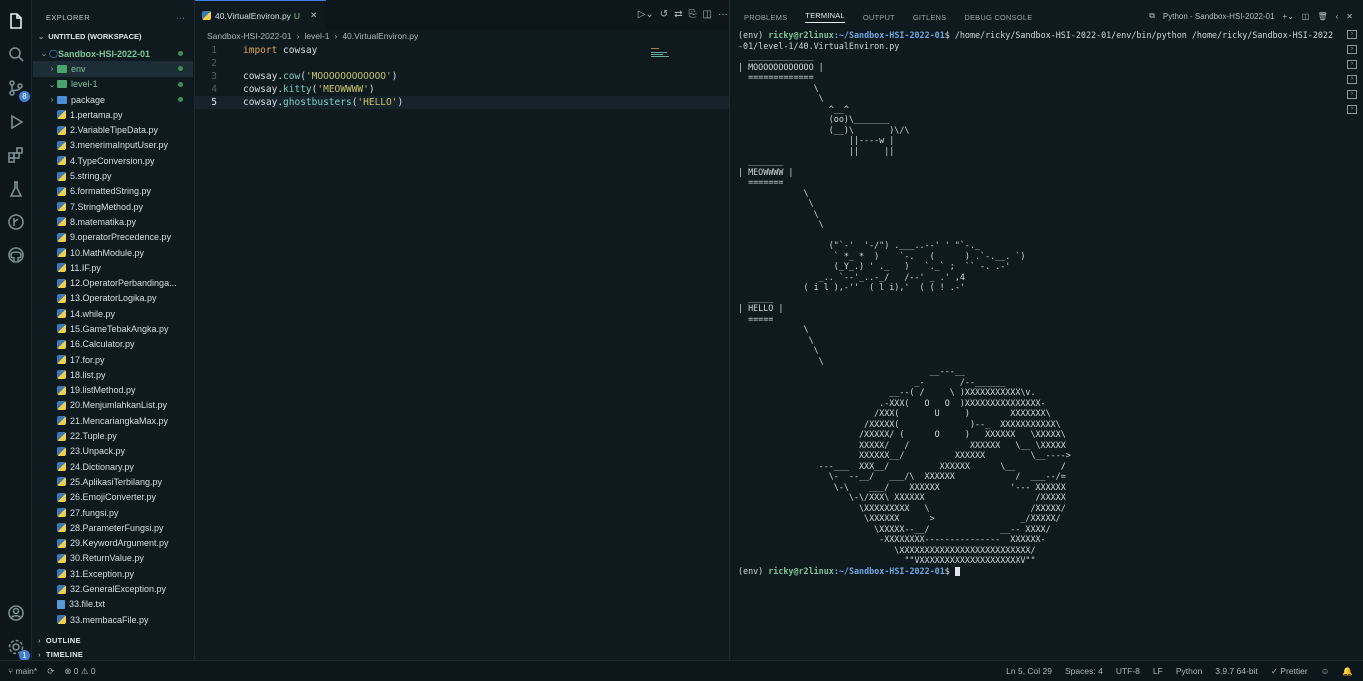 This screenshot has width=1363, height=681. Describe the element at coordinates (16, 155) in the screenshot. I see `extensions-icon` at that location.